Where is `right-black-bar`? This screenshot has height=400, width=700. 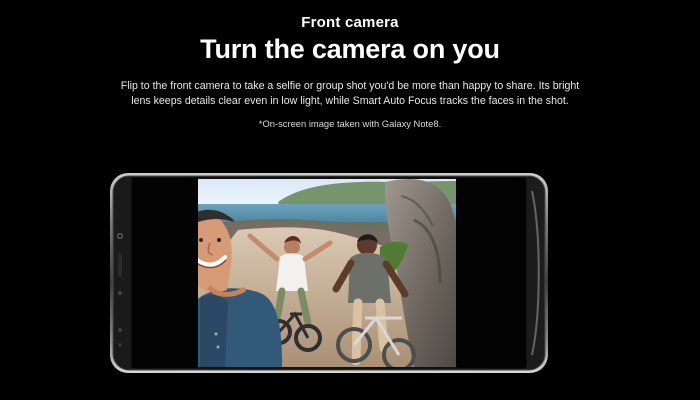
right-black-bar is located at coordinates (492, 273).